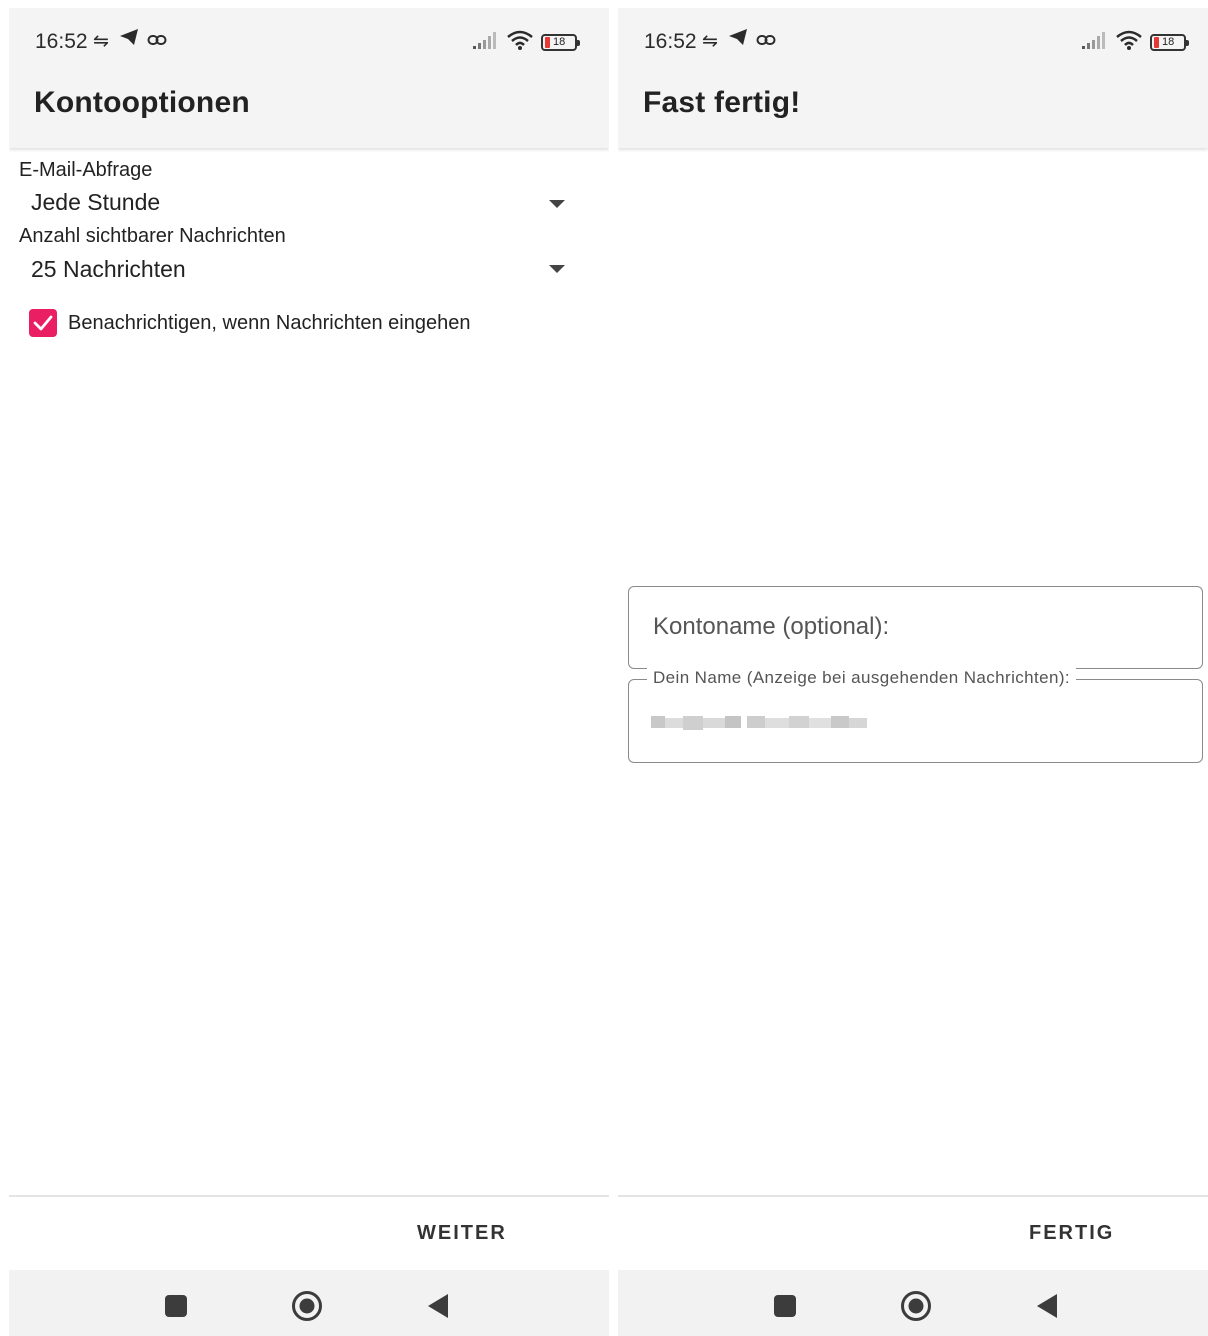  Describe the element at coordinates (1071, 1233) in the screenshot. I see `done-button: FERTIG` at that location.